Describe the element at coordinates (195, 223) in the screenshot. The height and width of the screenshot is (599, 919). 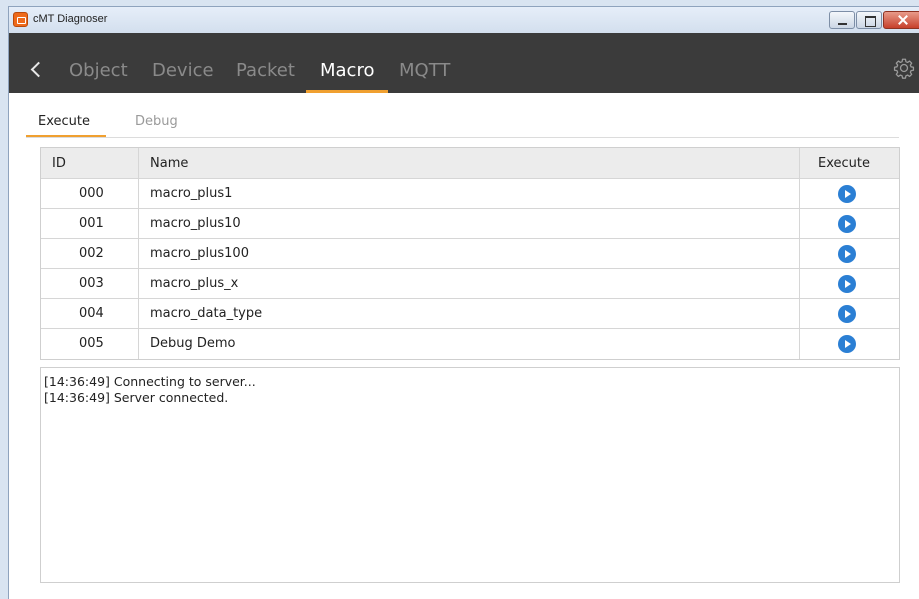
I see `row-name: macro_plus10` at that location.